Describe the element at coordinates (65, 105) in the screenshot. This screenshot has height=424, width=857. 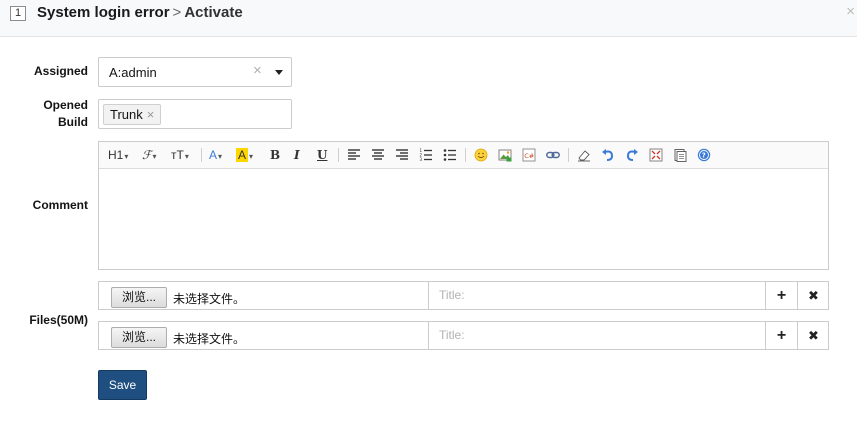
I see `opened-build-label-line1: Opened` at that location.